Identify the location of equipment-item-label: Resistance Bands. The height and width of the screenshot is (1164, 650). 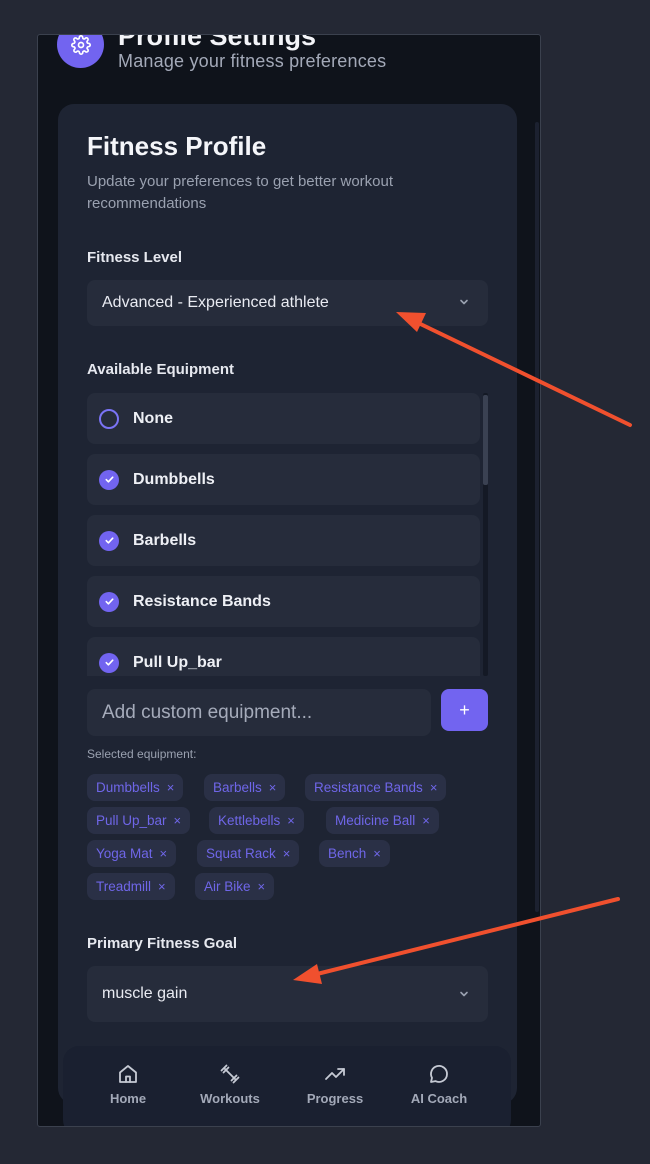
(202, 601).